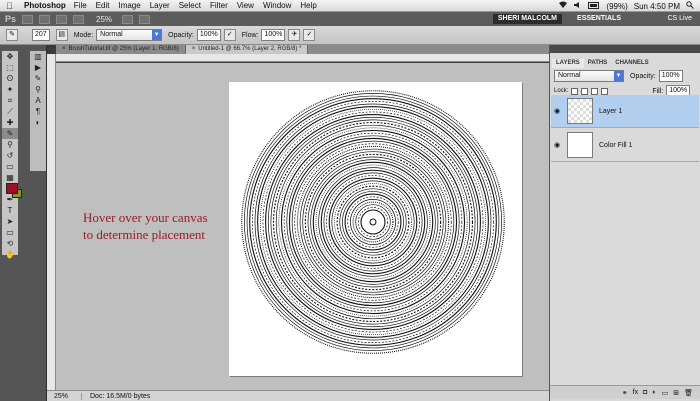 This screenshot has height=401, width=700. What do you see at coordinates (273, 35) in the screenshot?
I see `flow-field: 100%` at bounding box center [273, 35].